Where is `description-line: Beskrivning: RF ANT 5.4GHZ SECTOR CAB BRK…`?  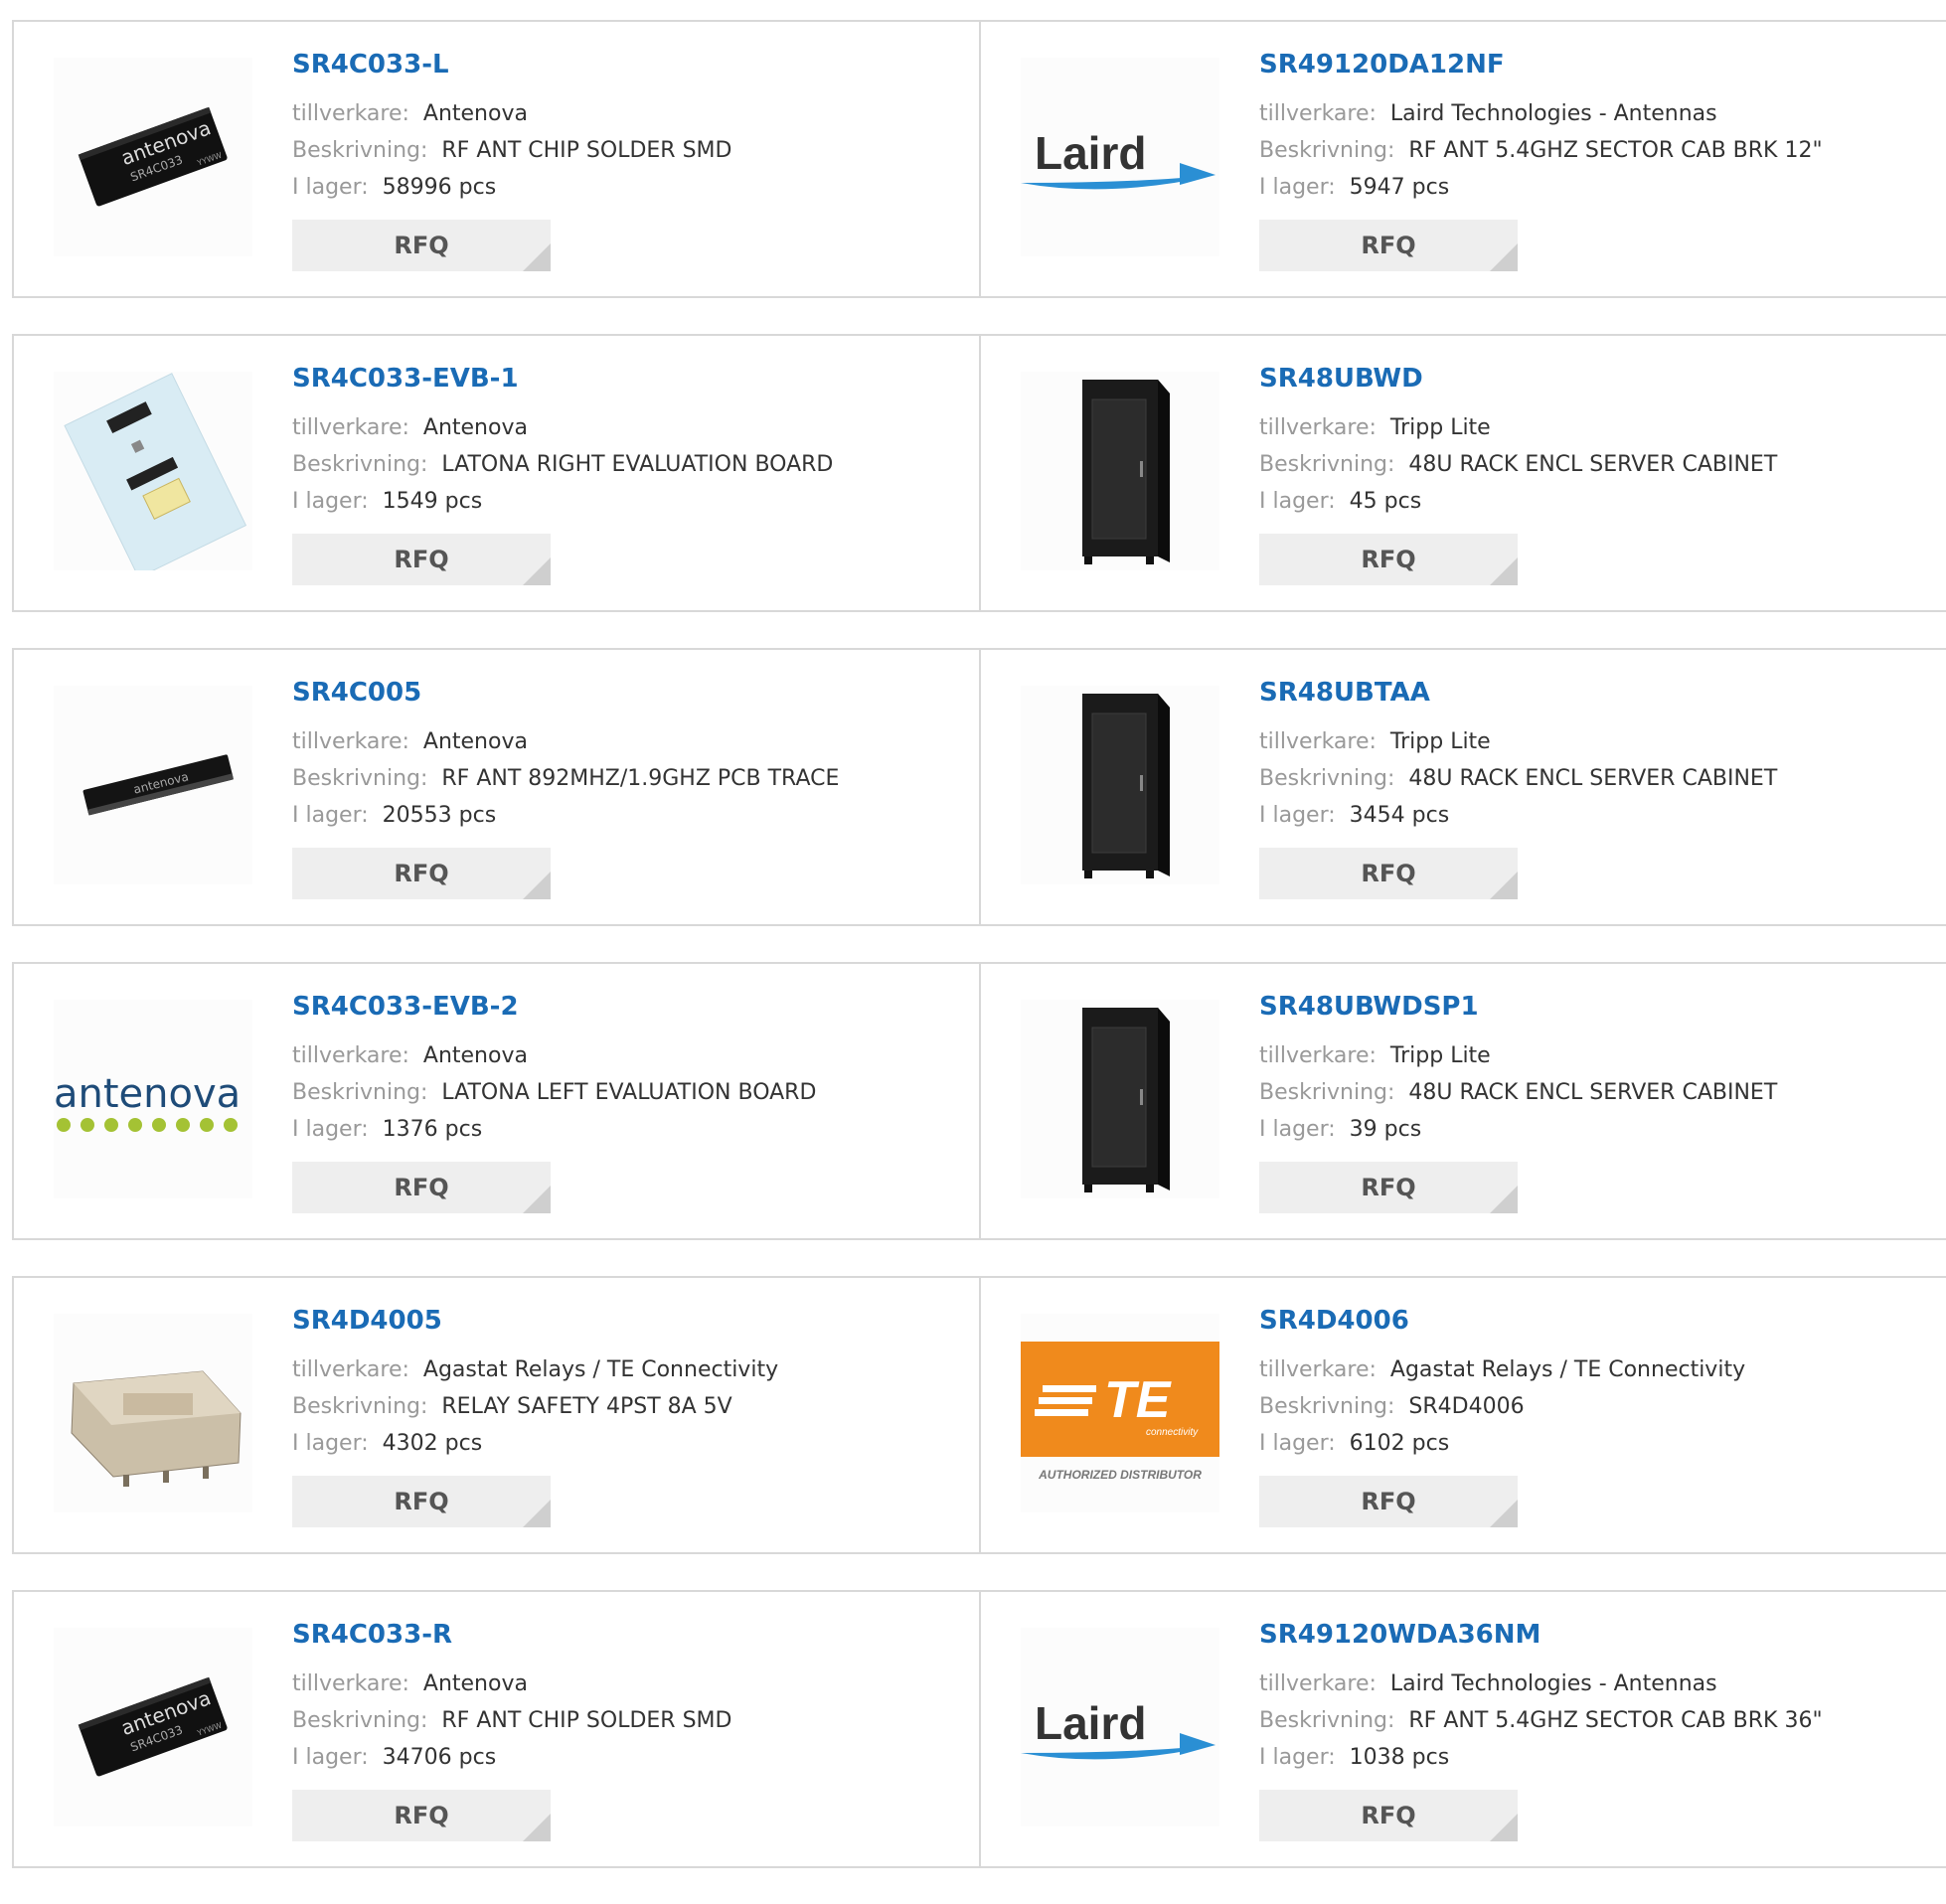 description-line: Beskrivning: RF ANT 5.4GHZ SECTOR CAB BRK… is located at coordinates (1541, 1720).